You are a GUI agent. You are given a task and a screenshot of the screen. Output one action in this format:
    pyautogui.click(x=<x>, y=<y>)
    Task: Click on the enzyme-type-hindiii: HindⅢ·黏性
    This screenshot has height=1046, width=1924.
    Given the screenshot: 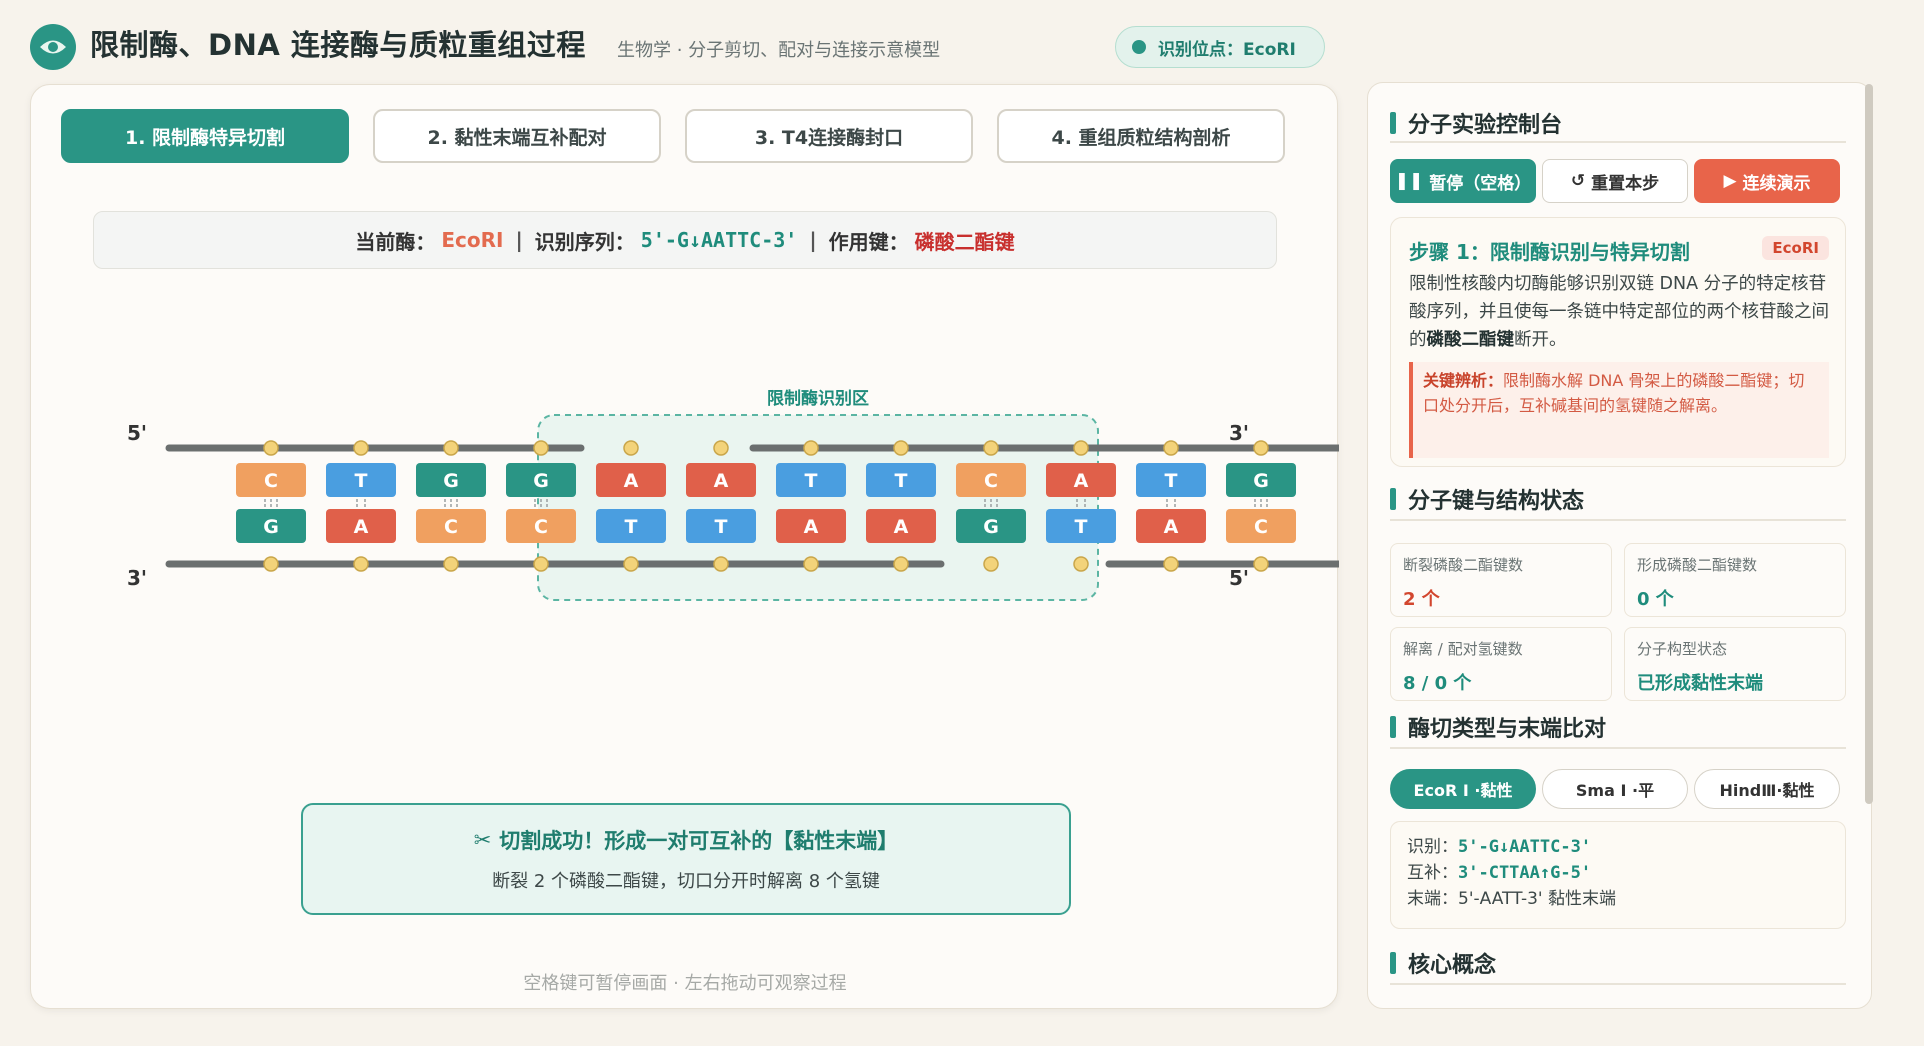 What is the action you would take?
    pyautogui.click(x=1767, y=789)
    